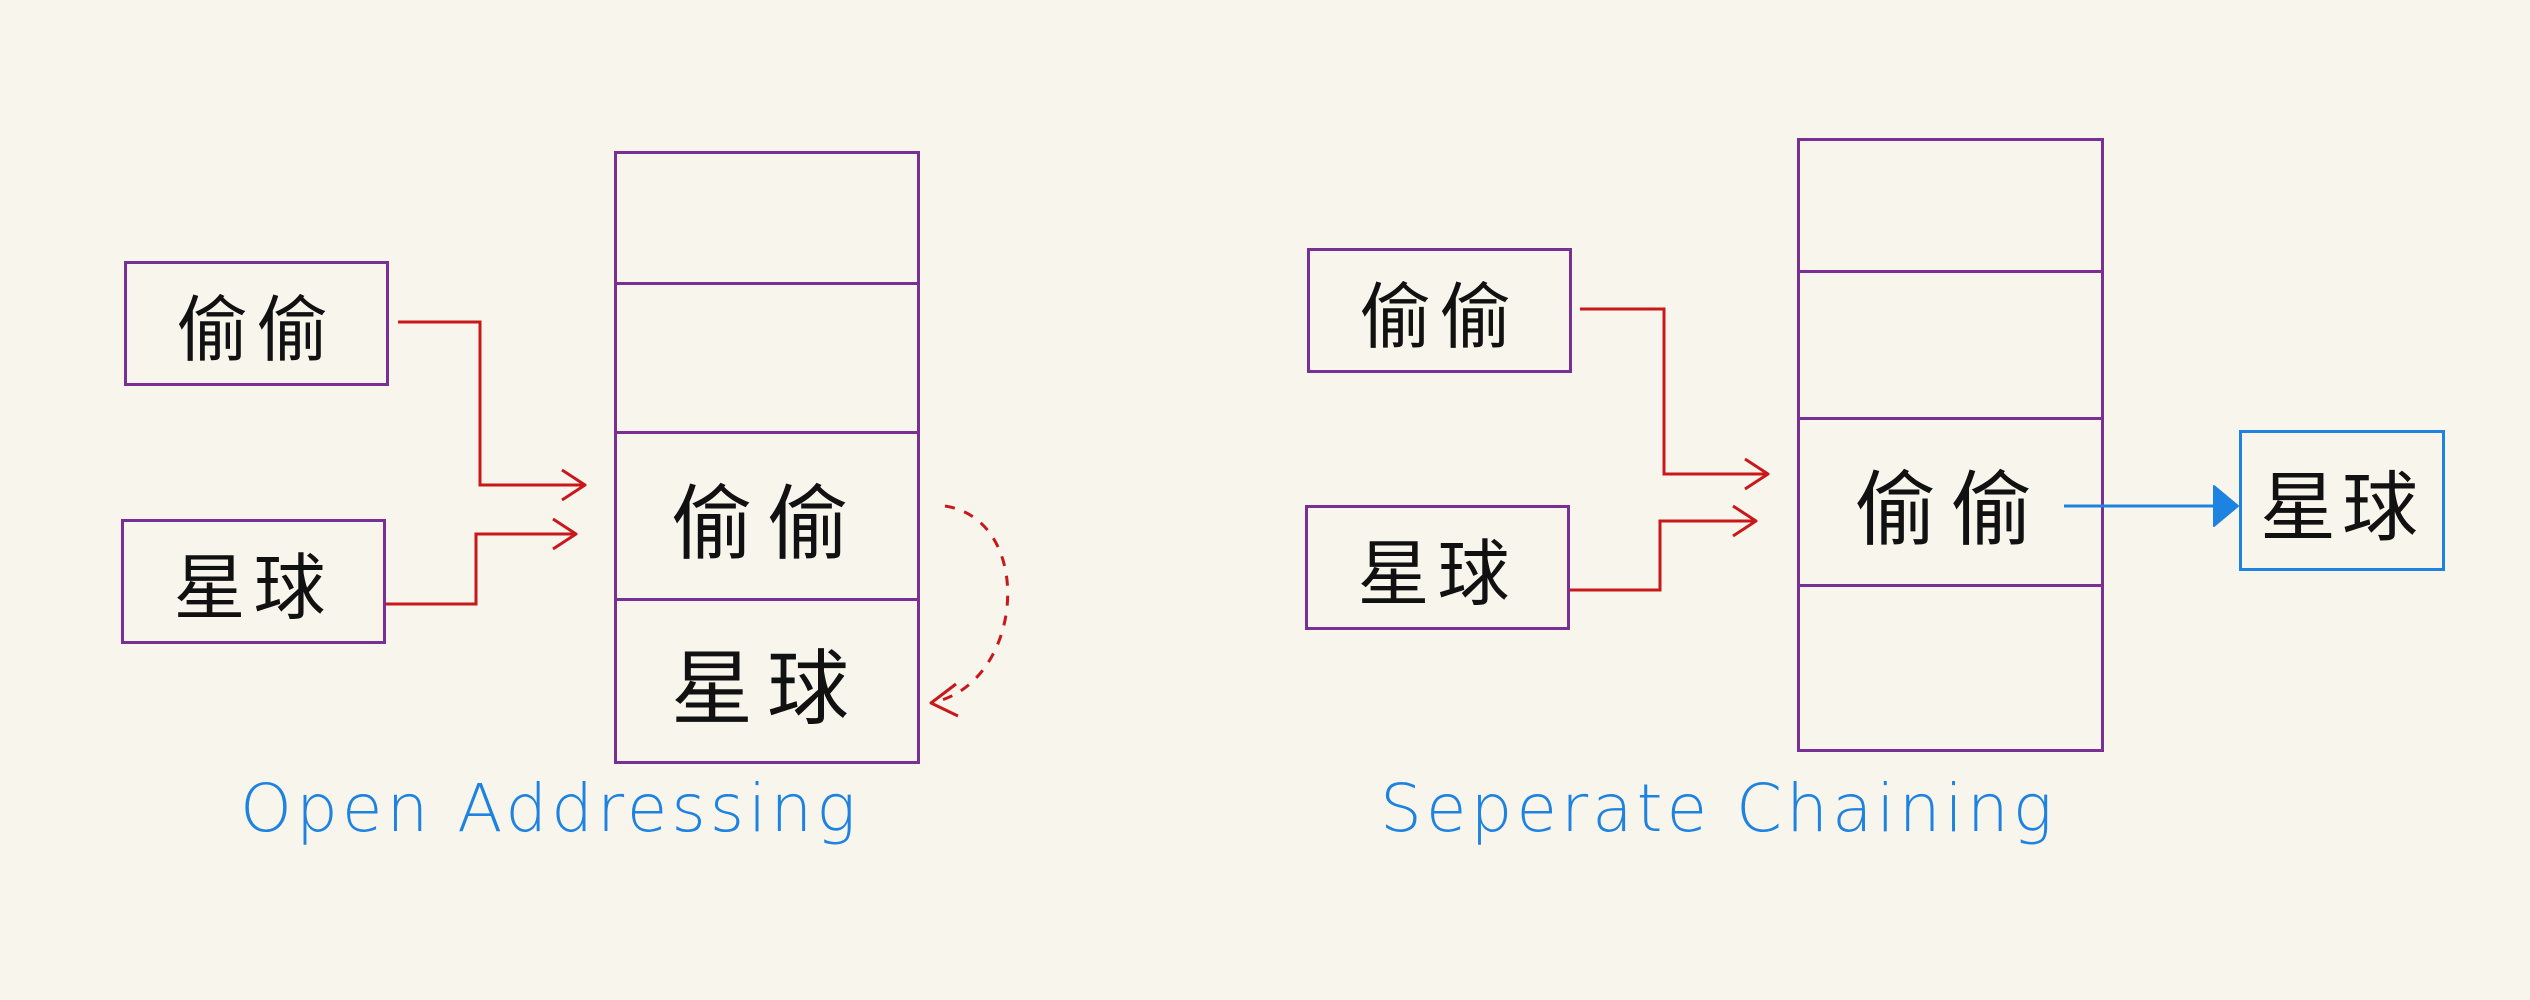 This screenshot has width=2530, height=1000. I want to click on oa-arrow-key1, so click(491, 403).